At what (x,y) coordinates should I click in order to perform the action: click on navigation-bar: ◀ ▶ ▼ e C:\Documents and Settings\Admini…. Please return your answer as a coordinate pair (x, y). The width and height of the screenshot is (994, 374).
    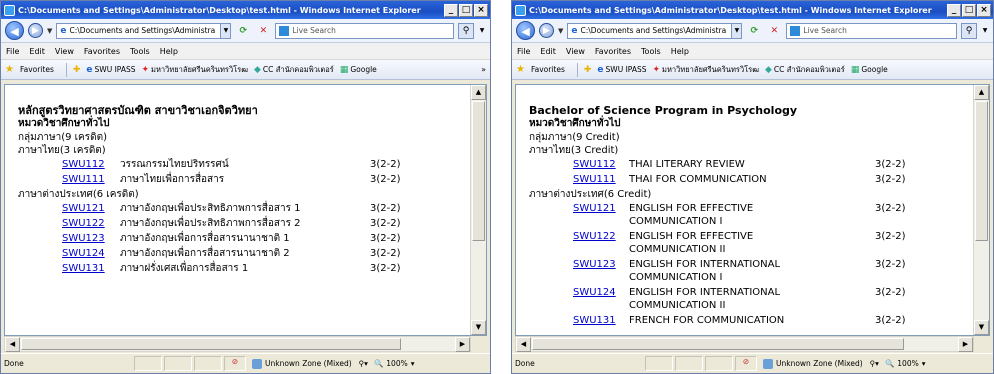
    Looking at the image, I should click on (752, 31).